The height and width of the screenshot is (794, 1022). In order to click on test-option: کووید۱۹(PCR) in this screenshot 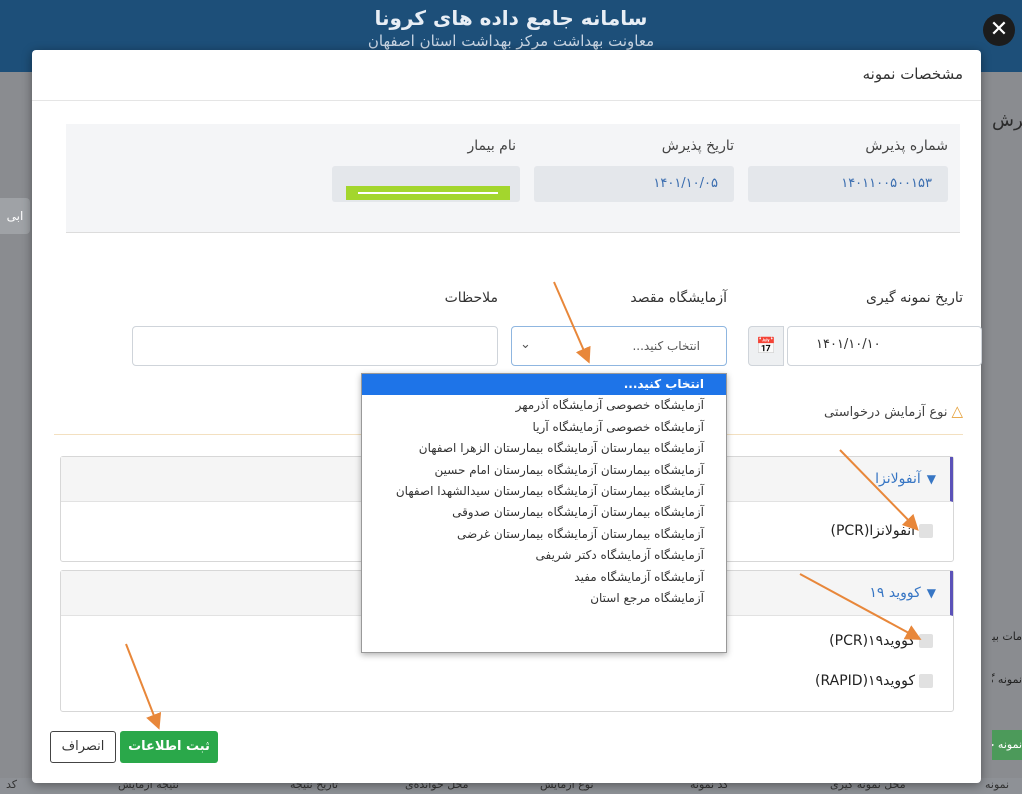, I will do `click(881, 641)`.